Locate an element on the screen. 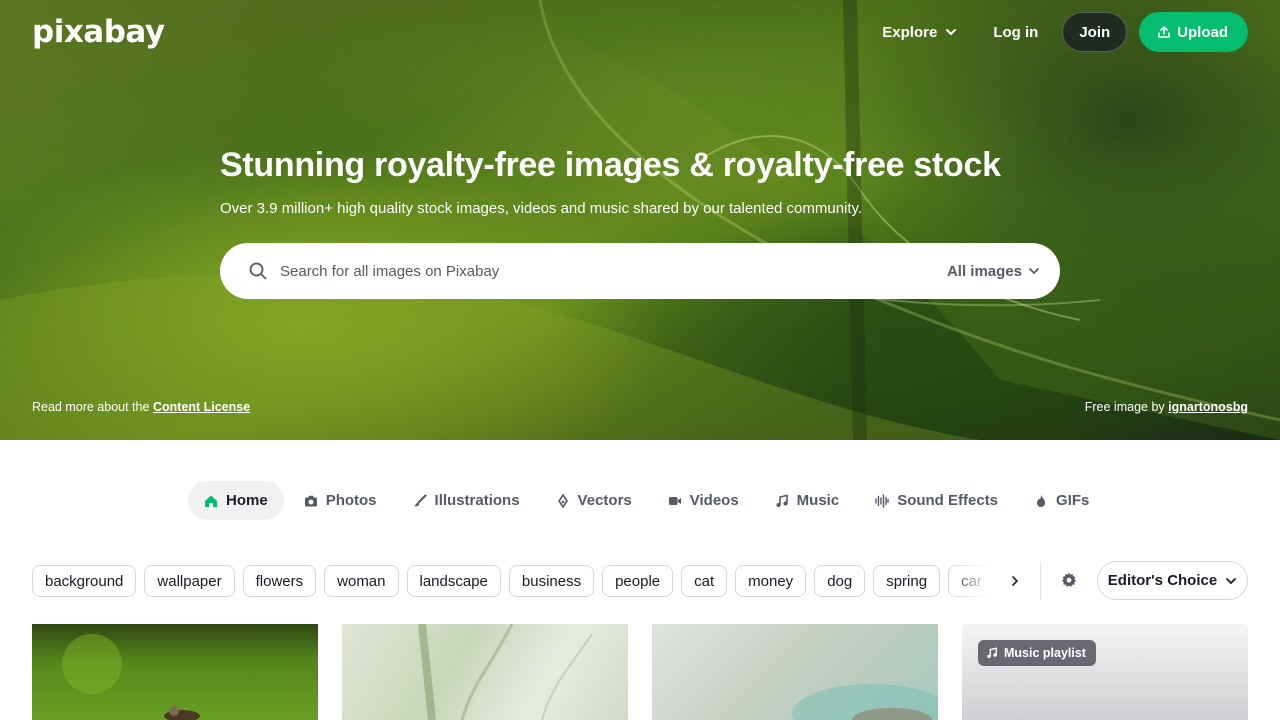 This screenshot has height=720, width=1280. top-navigation: Explore Log in Join Upload is located at coordinates (1059, 32).